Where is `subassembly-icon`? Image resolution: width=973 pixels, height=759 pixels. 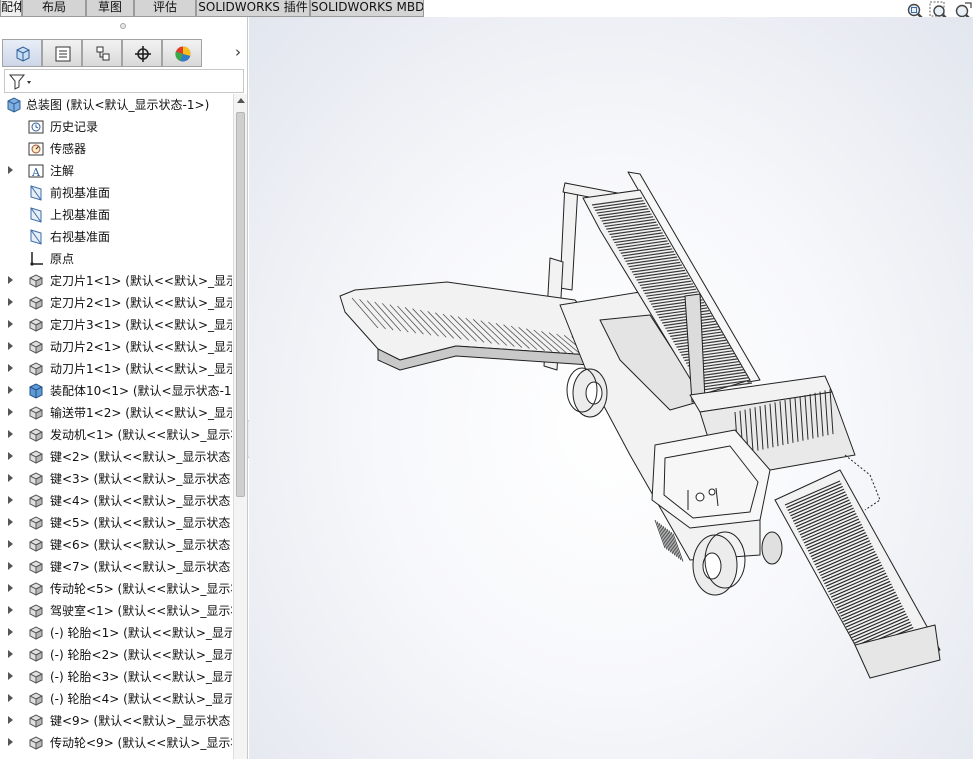
subassembly-icon is located at coordinates (36, 391).